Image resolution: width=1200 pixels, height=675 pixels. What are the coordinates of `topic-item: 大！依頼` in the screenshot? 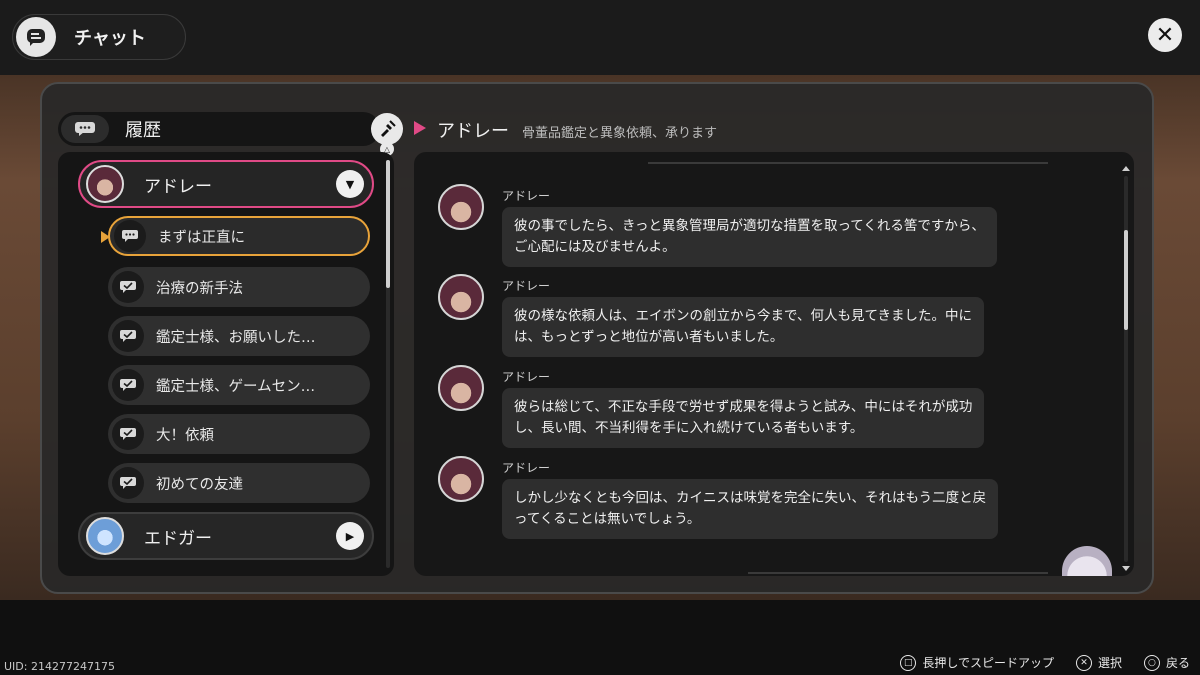 It's located at (239, 434).